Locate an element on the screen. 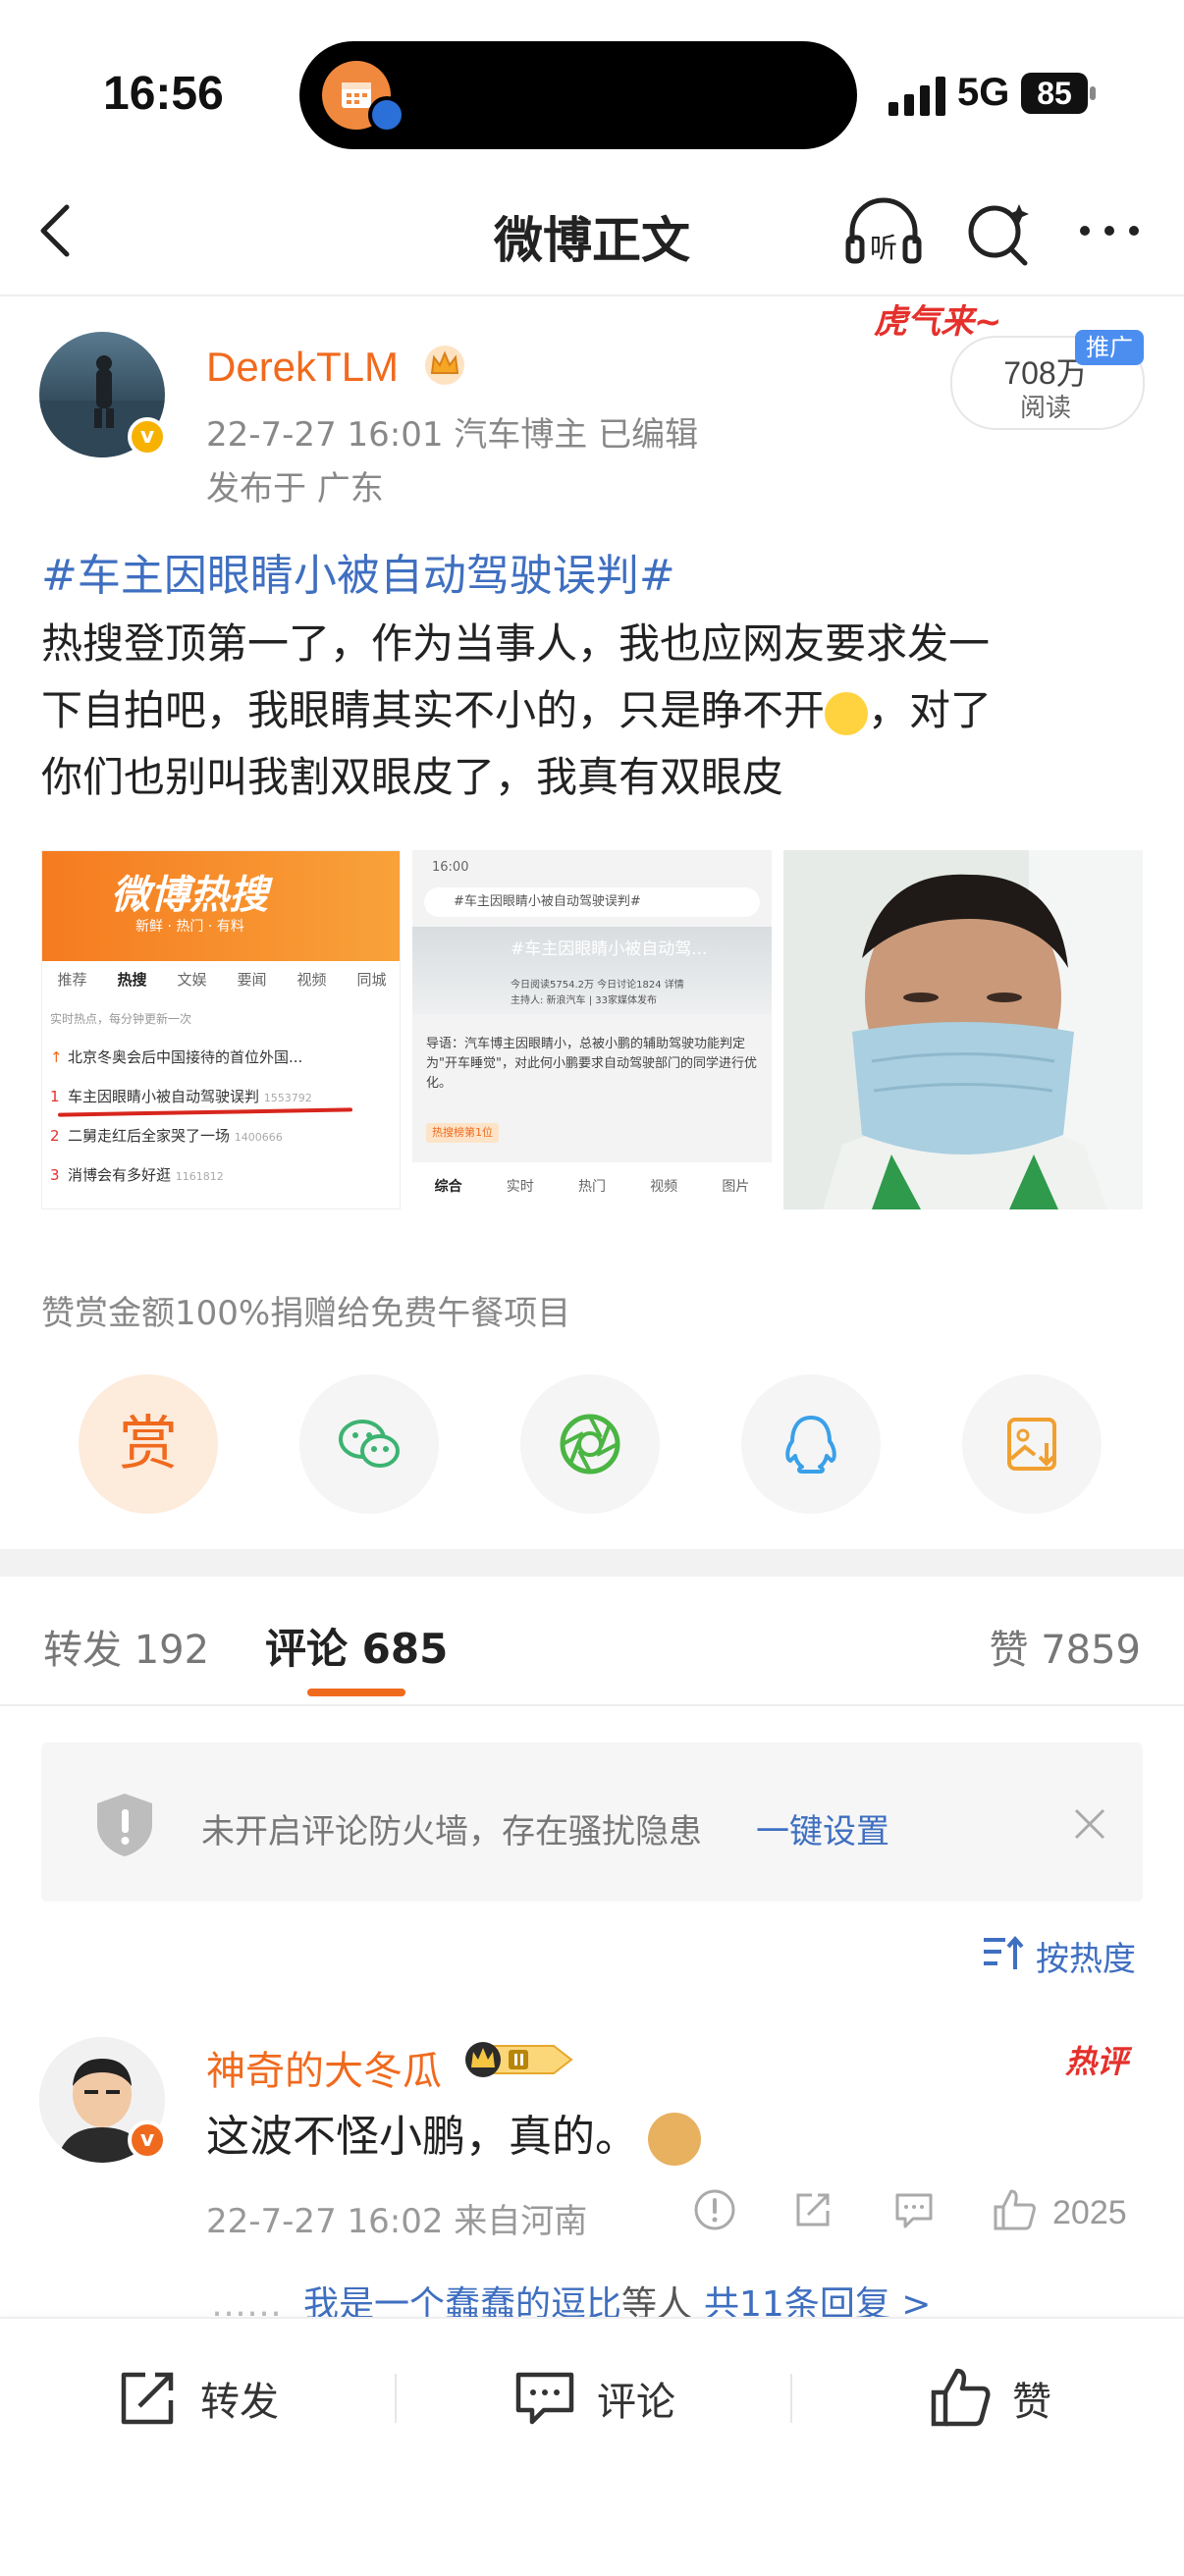 The height and width of the screenshot is (2576, 1184). share-wechat-button is located at coordinates (369, 1444).